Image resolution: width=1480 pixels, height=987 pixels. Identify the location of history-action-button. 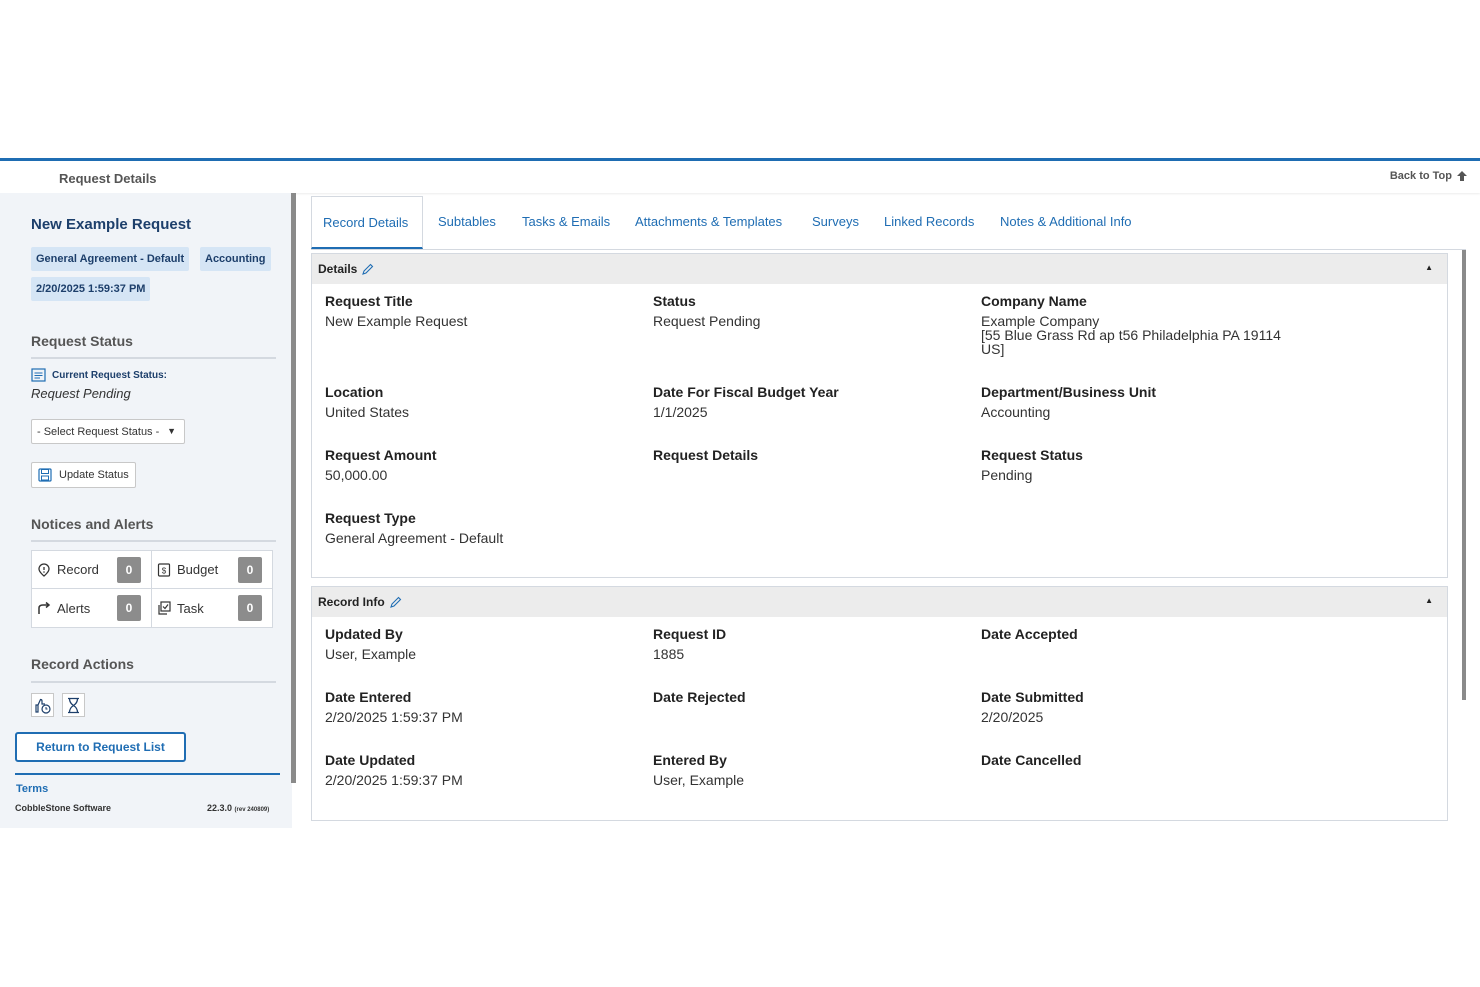
(73, 705).